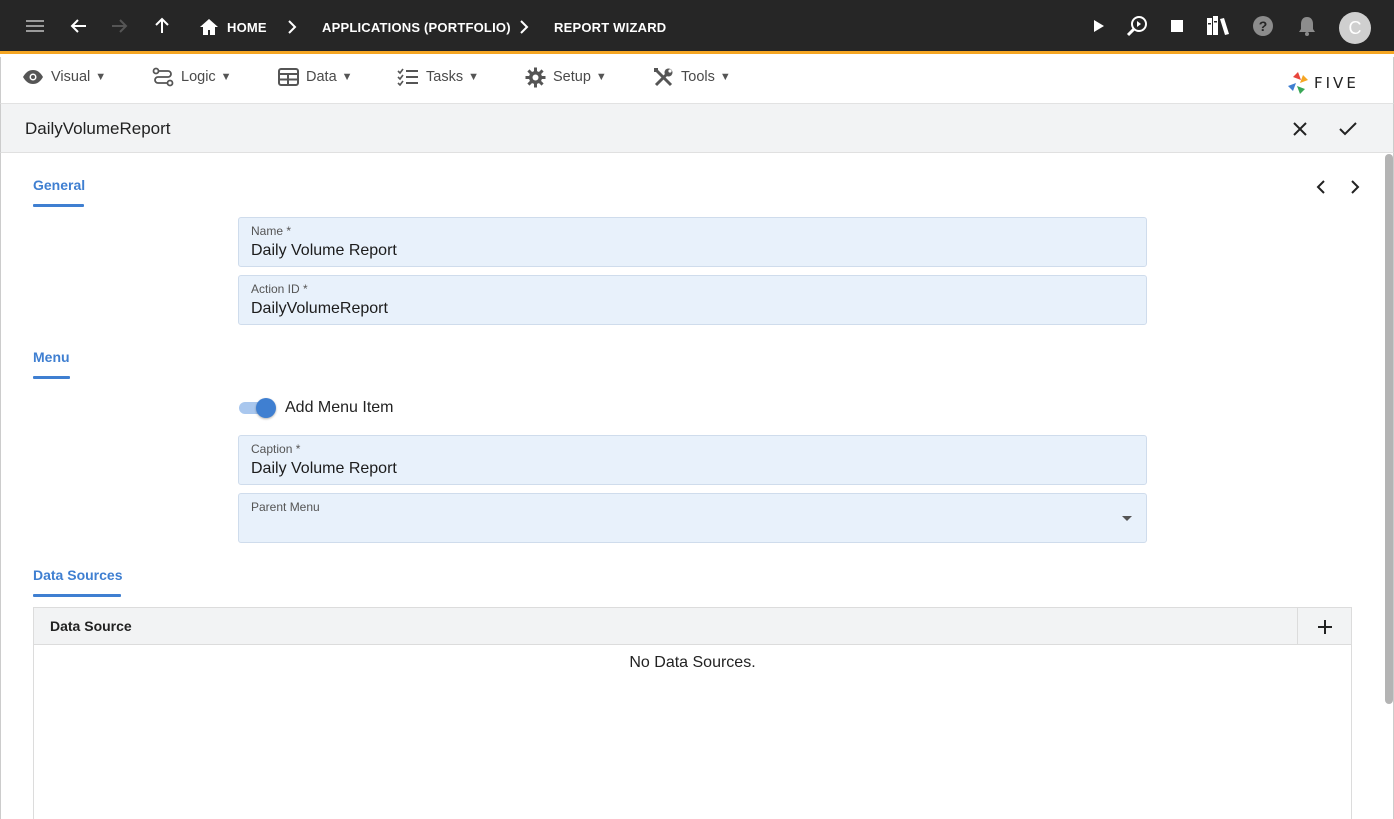 The width and height of the screenshot is (1394, 819). What do you see at coordinates (279, 289) in the screenshot?
I see `action-id-field-label: Action ID *` at bounding box center [279, 289].